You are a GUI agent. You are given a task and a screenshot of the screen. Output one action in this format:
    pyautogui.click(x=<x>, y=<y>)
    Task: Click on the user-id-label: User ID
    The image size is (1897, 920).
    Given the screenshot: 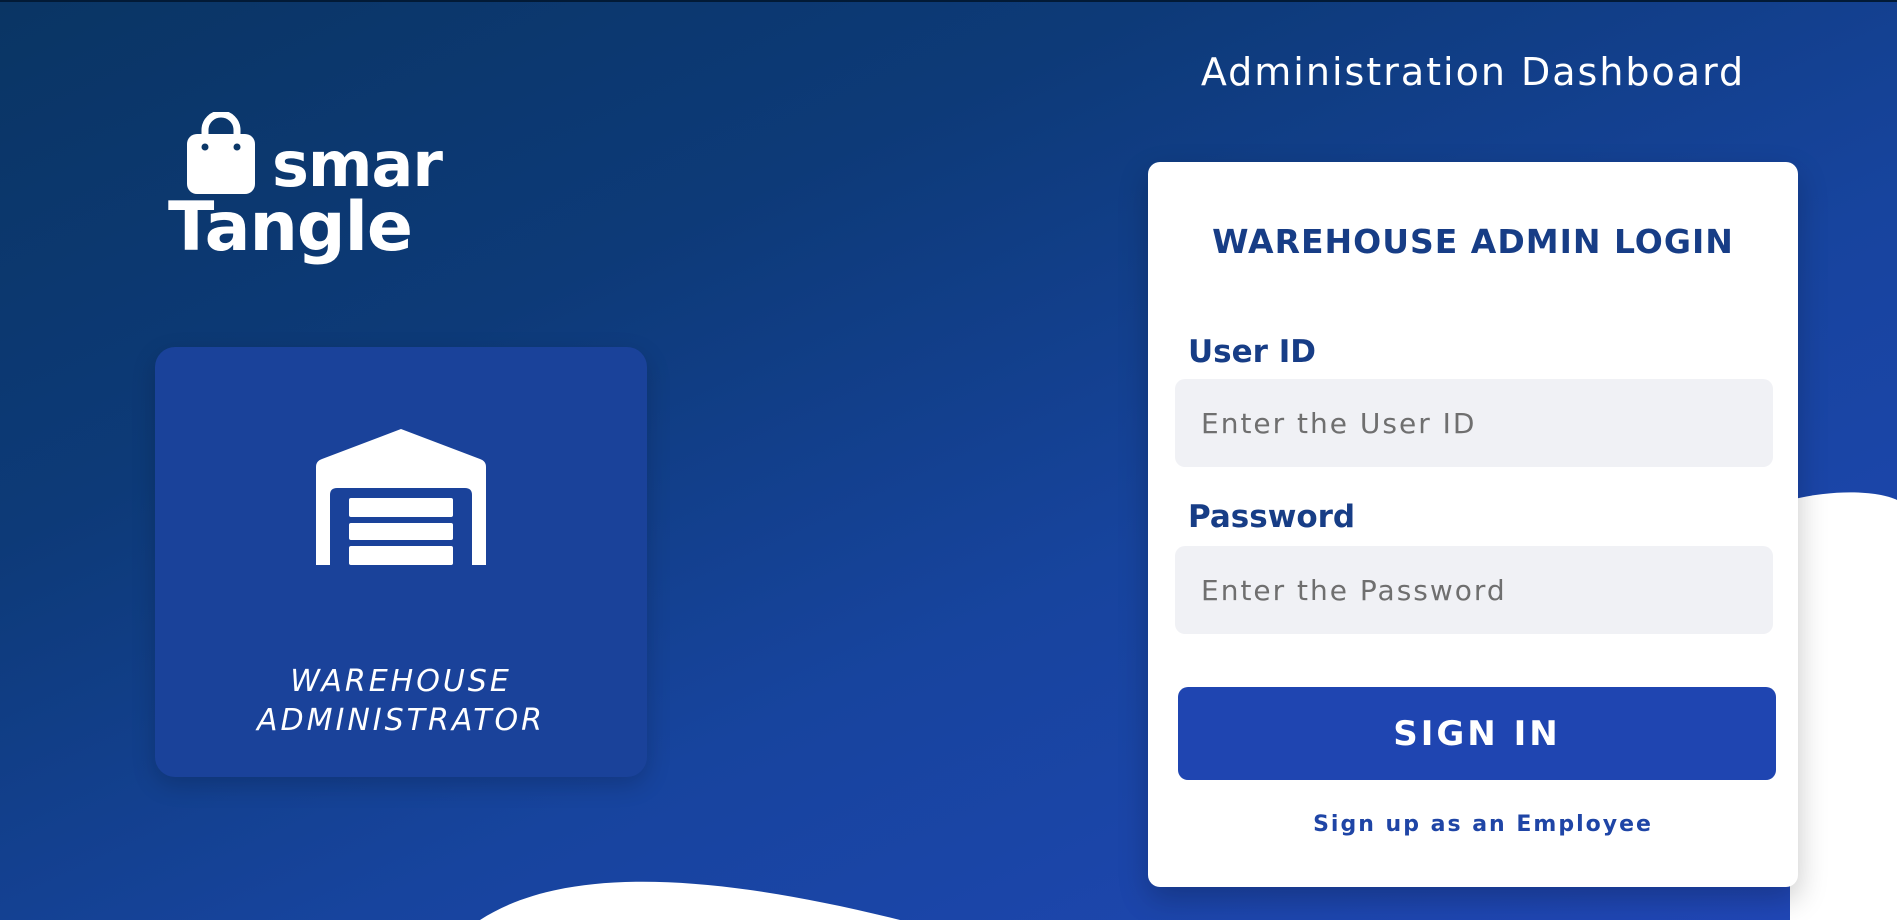 What is the action you would take?
    pyautogui.click(x=1252, y=352)
    